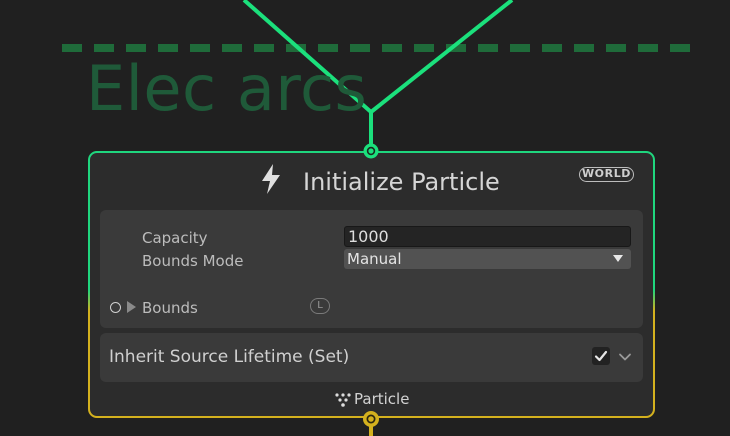  Describe the element at coordinates (487, 259) in the screenshot. I see `bounds-mode-dropdown: Manual` at that location.